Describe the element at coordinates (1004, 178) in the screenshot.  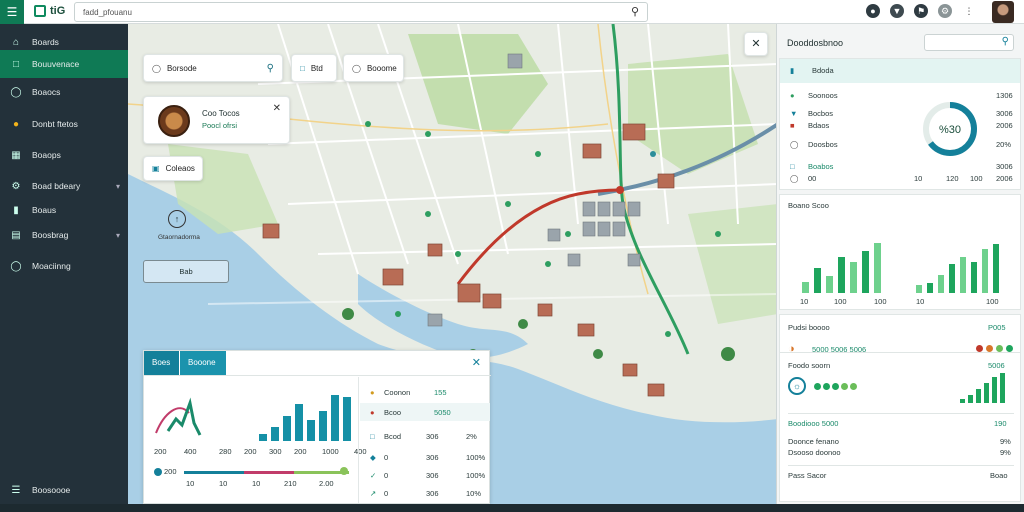
I see `stat-value: 2006` at that location.